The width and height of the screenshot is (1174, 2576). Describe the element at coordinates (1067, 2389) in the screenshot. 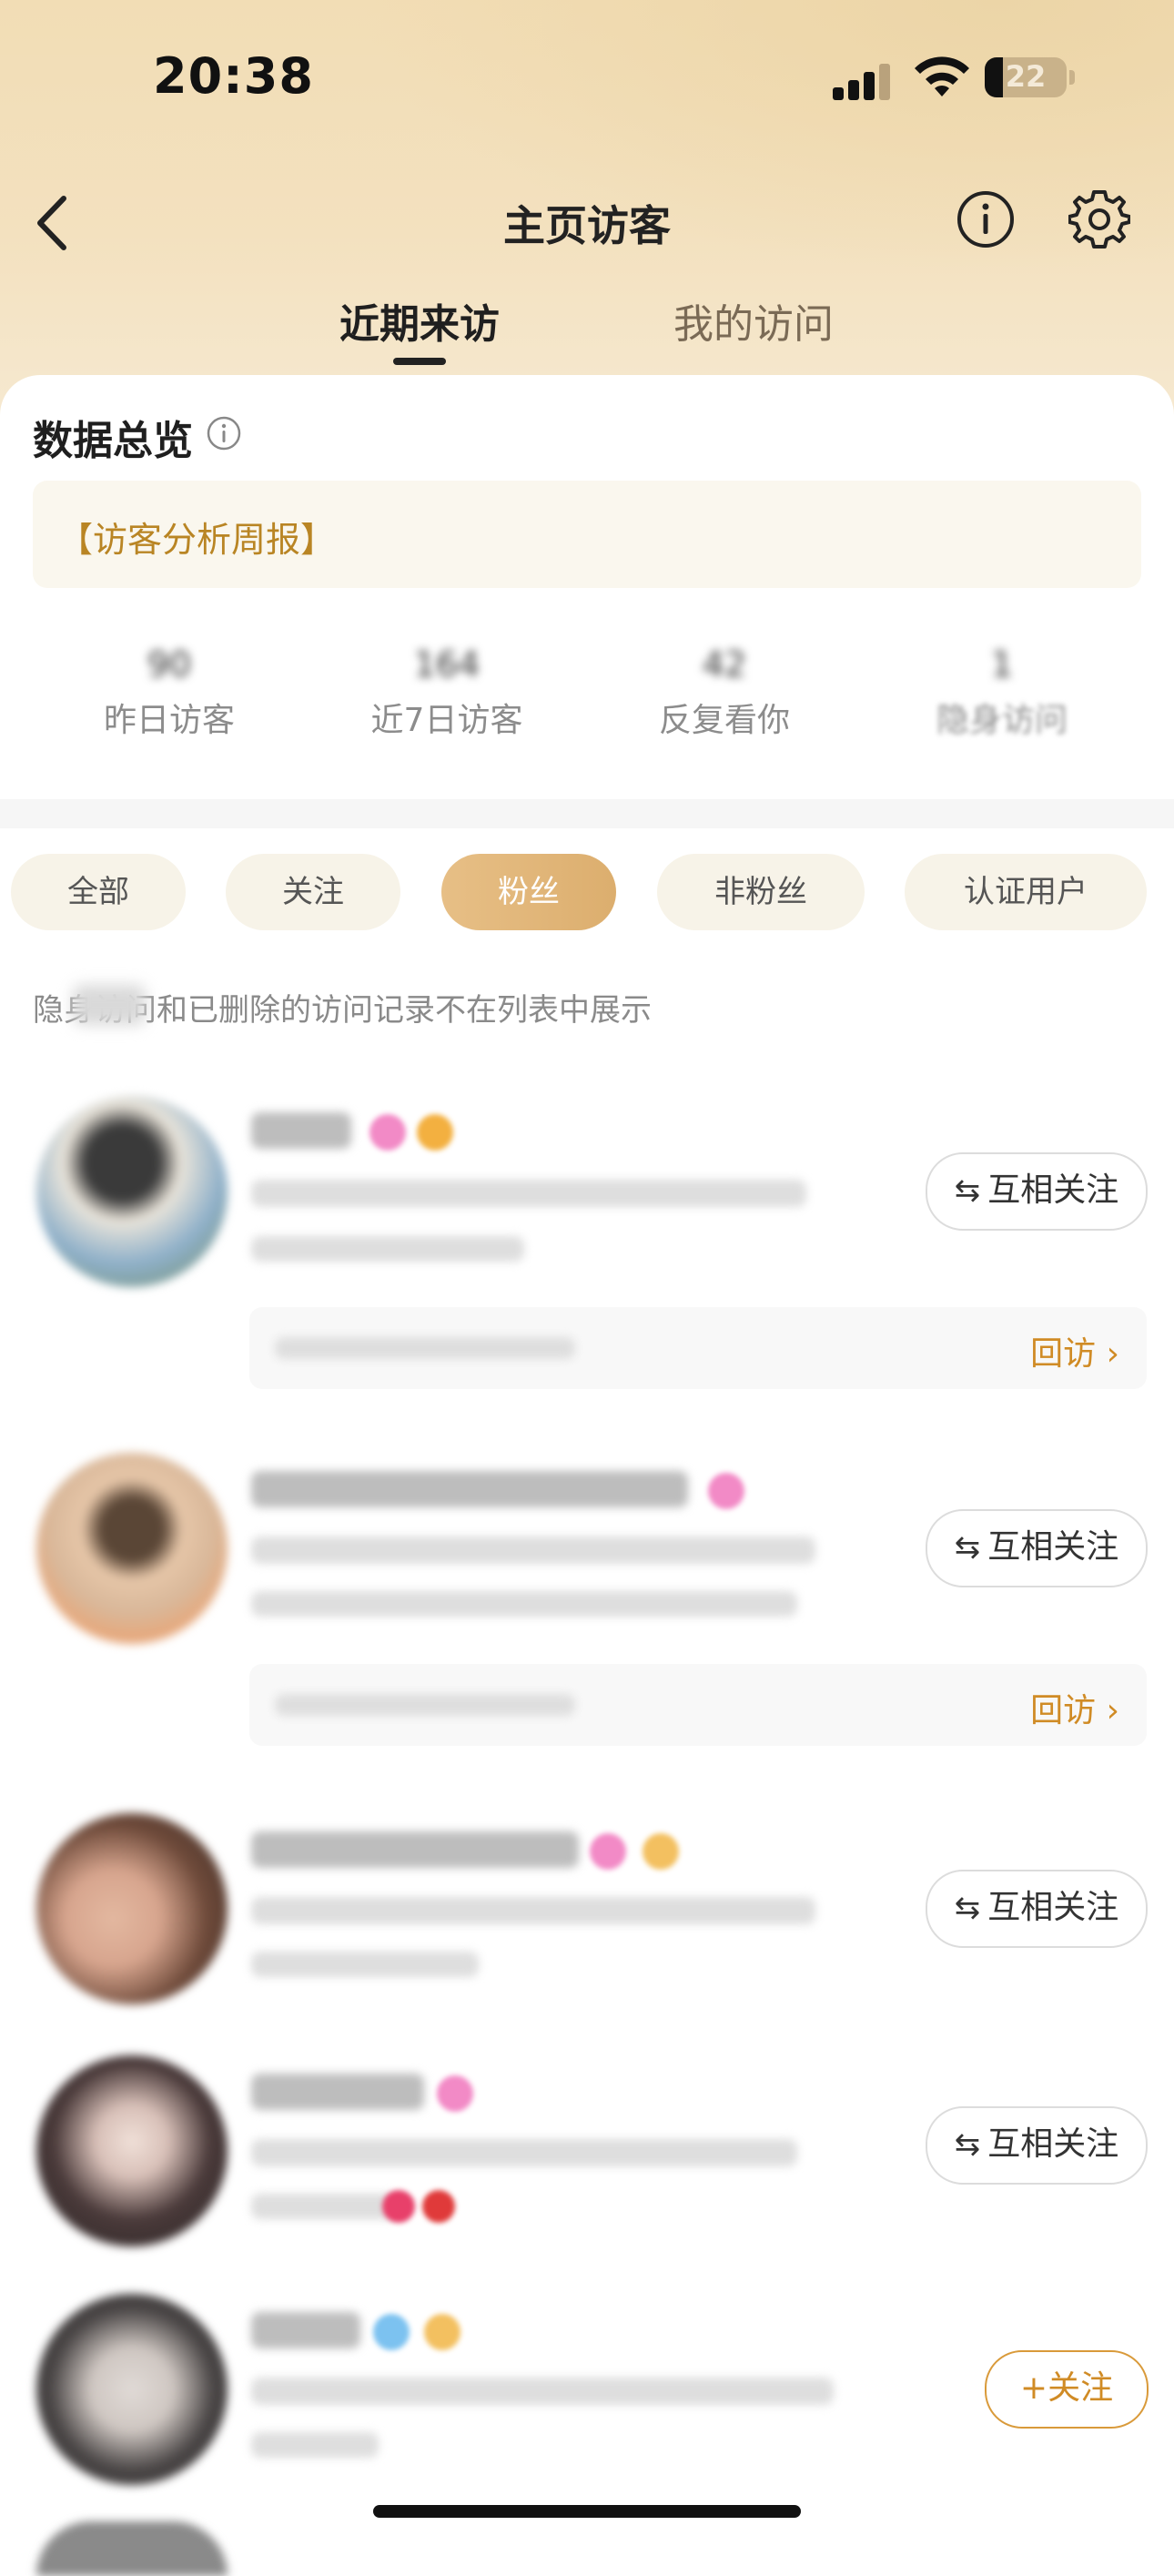

I see `follow-button: +关注` at that location.